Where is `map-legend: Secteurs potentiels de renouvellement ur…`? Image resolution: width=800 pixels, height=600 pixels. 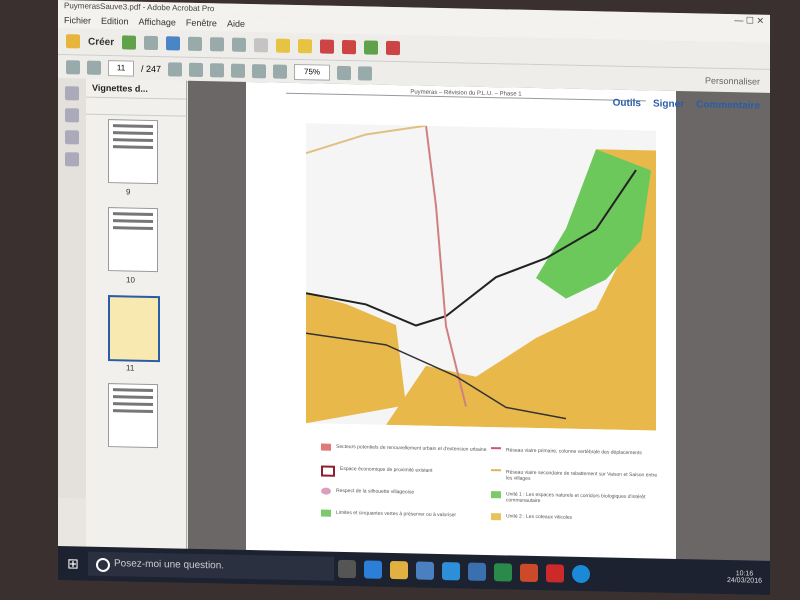
map-legend: Secteurs potentiels de renouvellement ur… is located at coordinates (491, 491).